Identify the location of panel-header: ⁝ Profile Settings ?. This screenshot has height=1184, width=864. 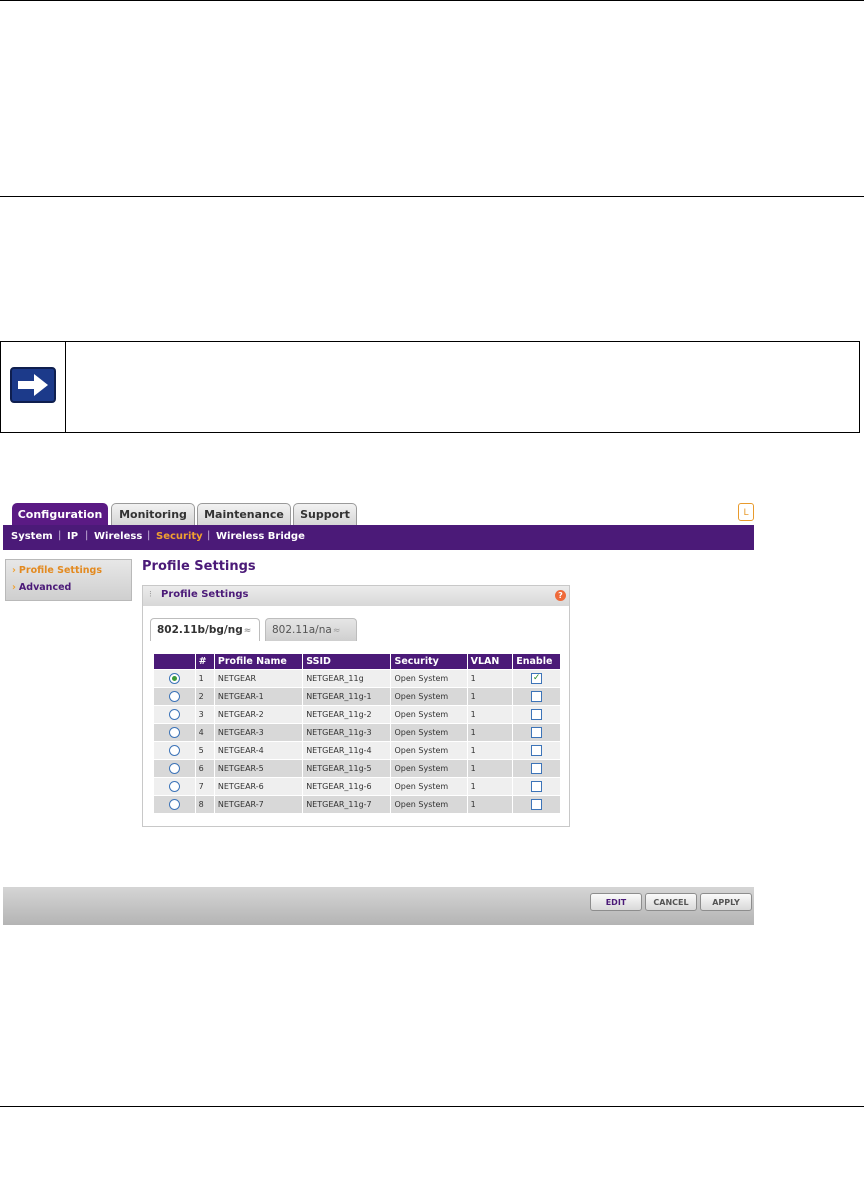
(356, 596).